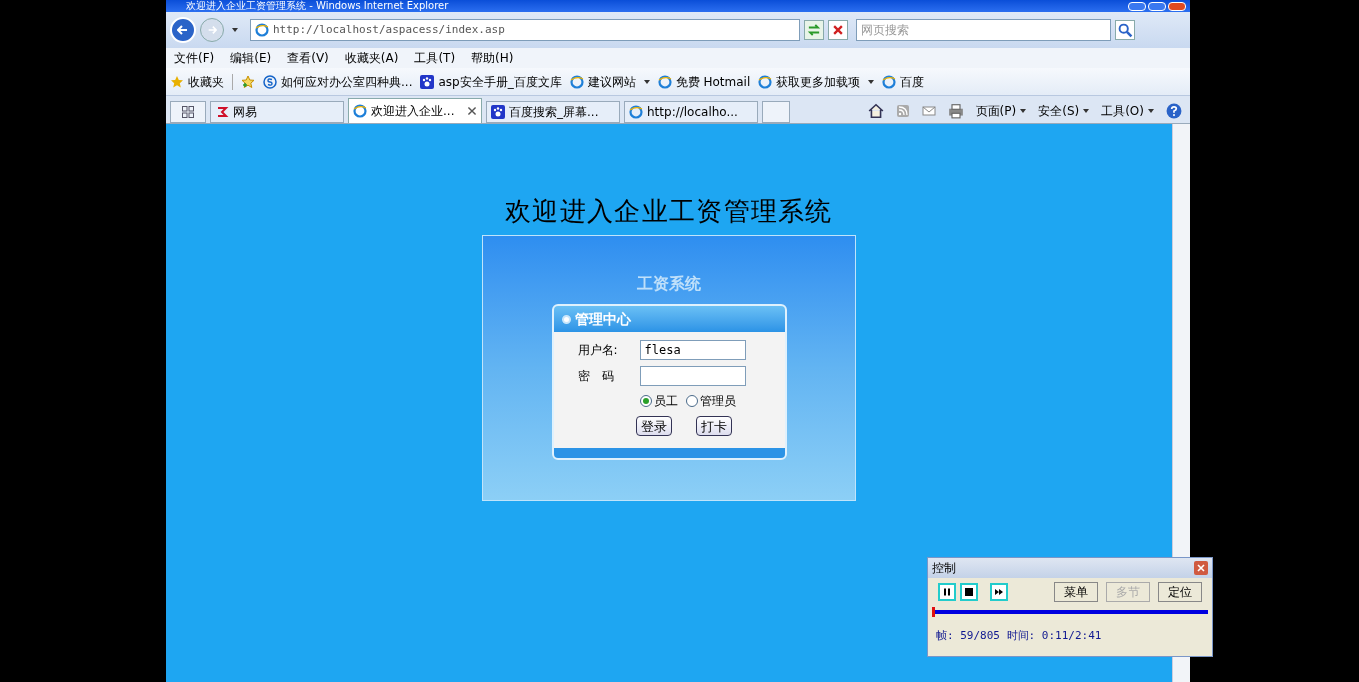 This screenshot has height=682, width=1359. What do you see at coordinates (222, 112) in the screenshot?
I see `netease-logo-icon` at bounding box center [222, 112].